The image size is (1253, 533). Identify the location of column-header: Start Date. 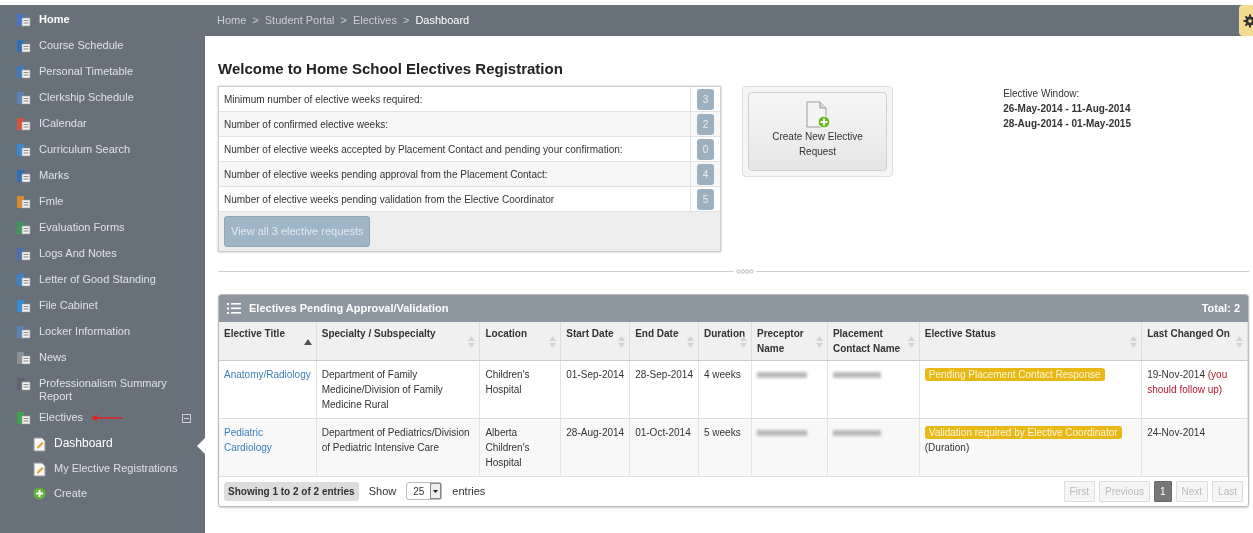
(595, 340).